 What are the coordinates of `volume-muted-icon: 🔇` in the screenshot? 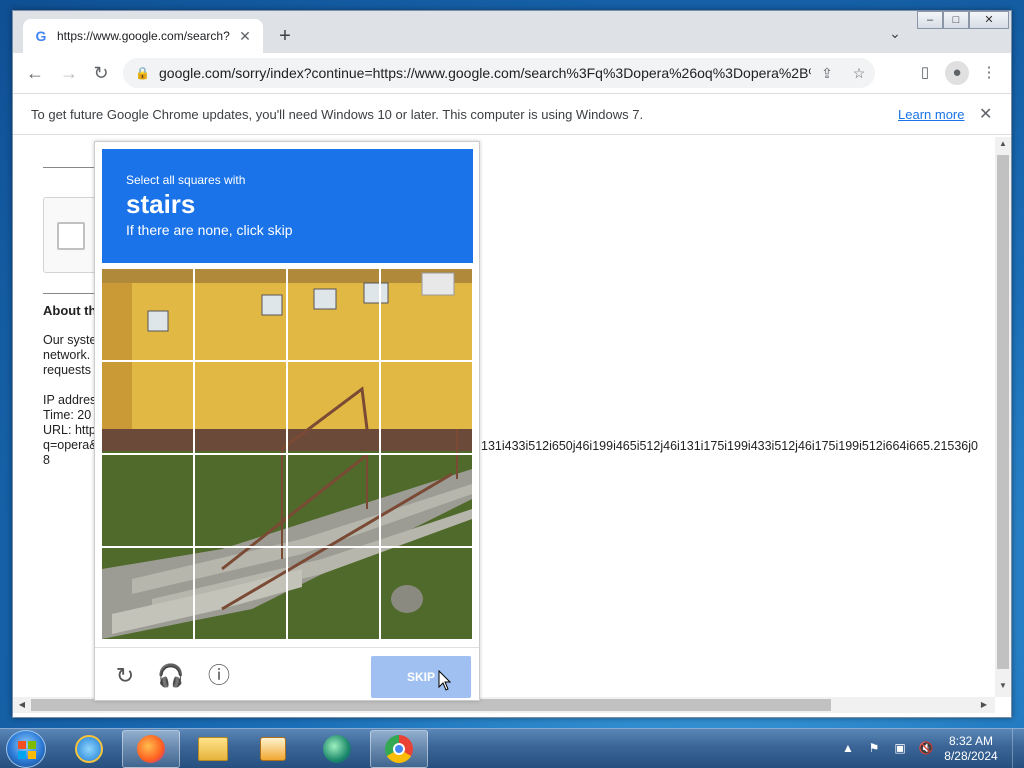 It's located at (926, 749).